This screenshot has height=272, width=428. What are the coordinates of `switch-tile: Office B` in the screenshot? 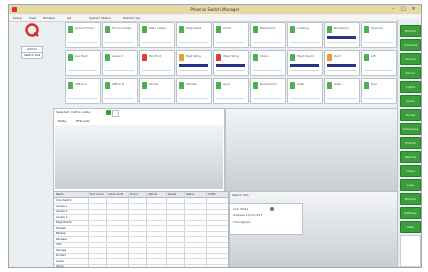 It's located at (120, 91).